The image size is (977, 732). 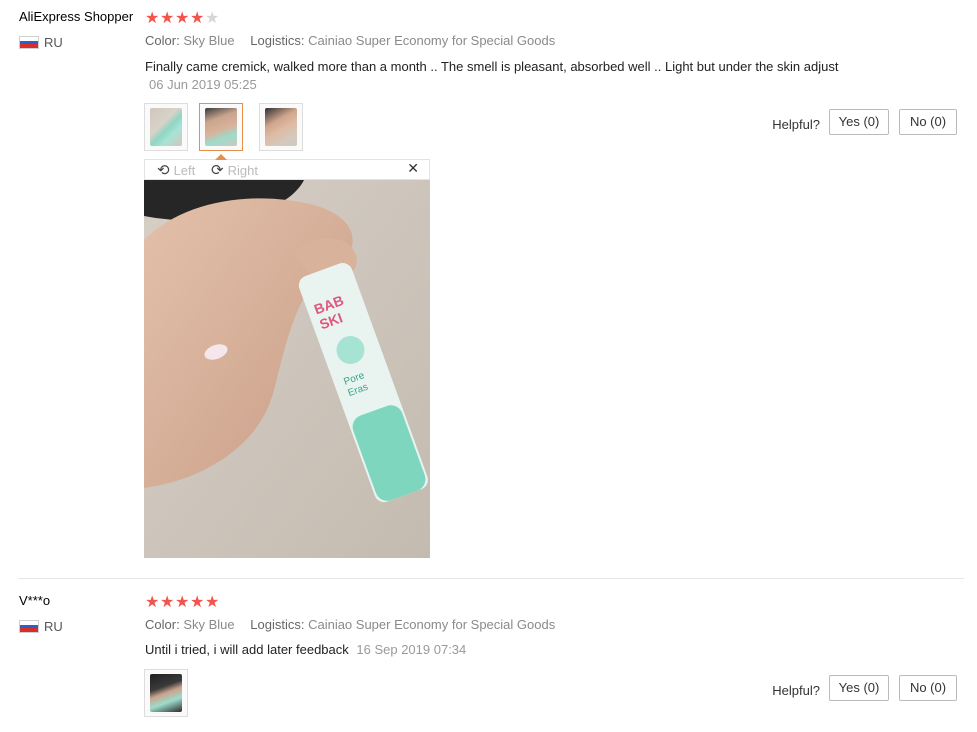 What do you see at coordinates (287, 167) in the screenshot?
I see `photo-viewer-toolbar: ⟲ Left ⟳ Right ✕` at bounding box center [287, 167].